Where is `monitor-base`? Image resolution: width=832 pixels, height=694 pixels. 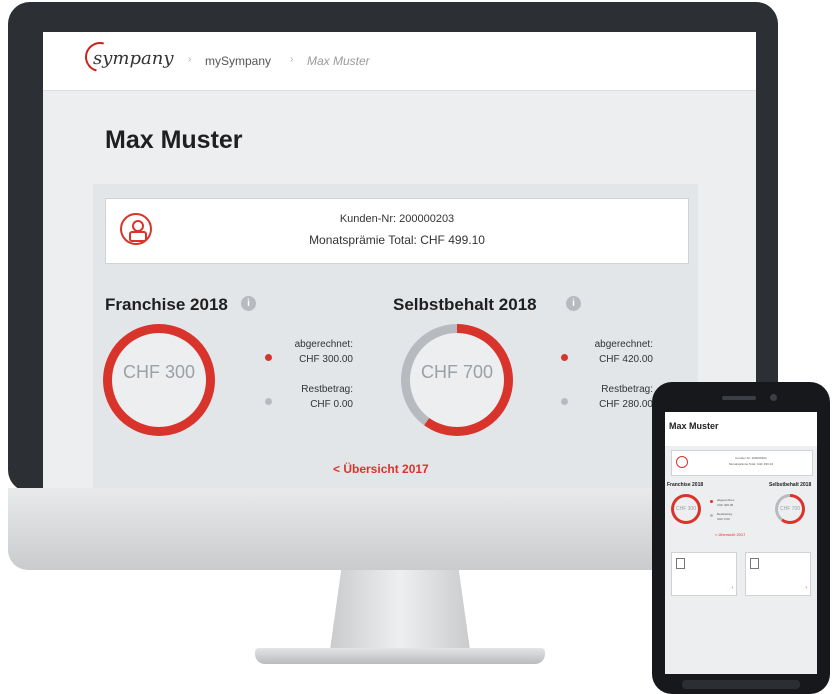
monitor-base is located at coordinates (400, 656).